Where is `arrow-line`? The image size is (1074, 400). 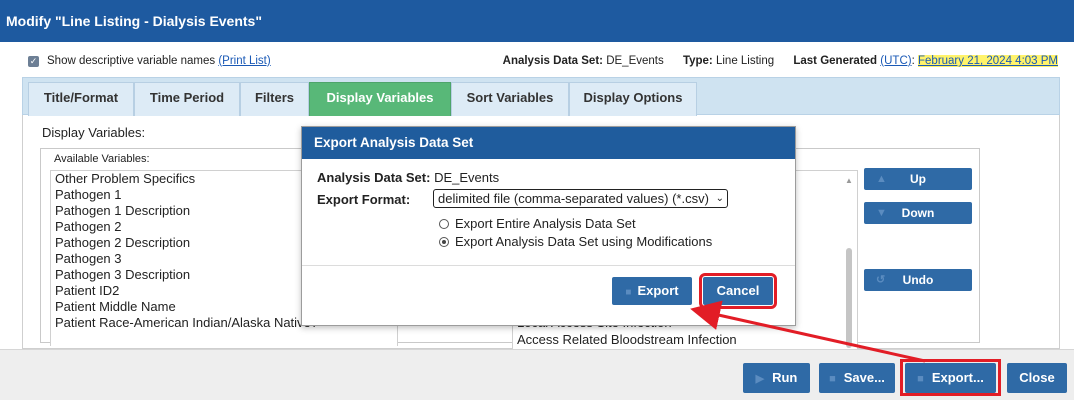
arrow-line is located at coordinates (808, 331).